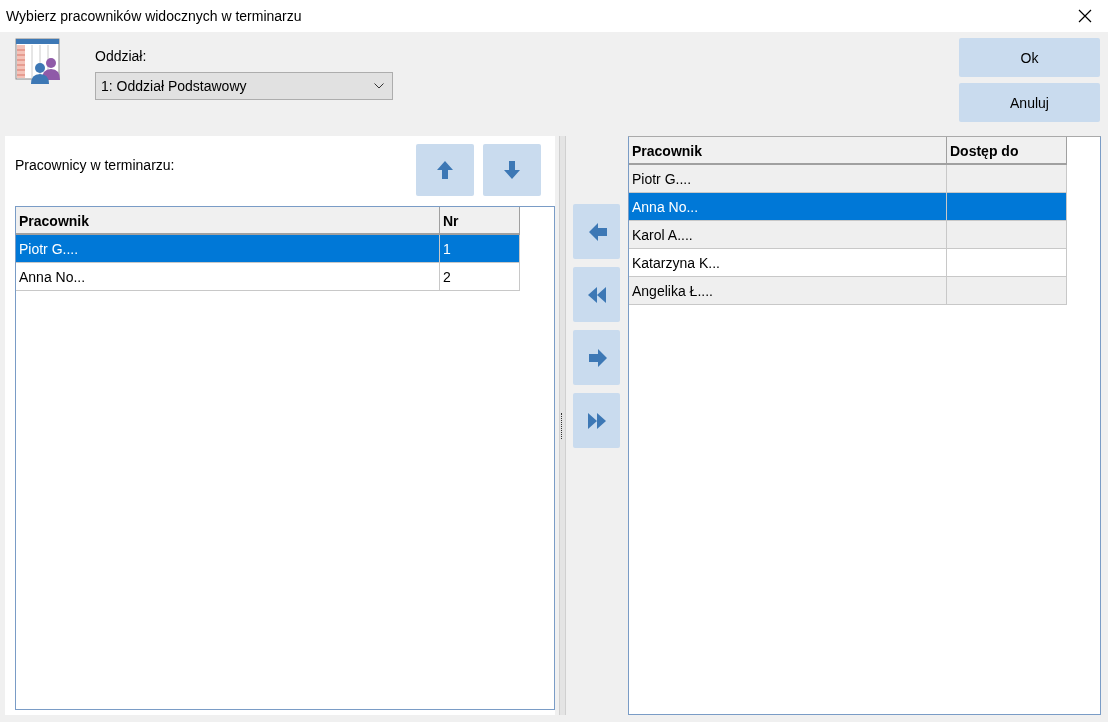  What do you see at coordinates (1007, 151) in the screenshot?
I see `column-header: Dostęp do` at bounding box center [1007, 151].